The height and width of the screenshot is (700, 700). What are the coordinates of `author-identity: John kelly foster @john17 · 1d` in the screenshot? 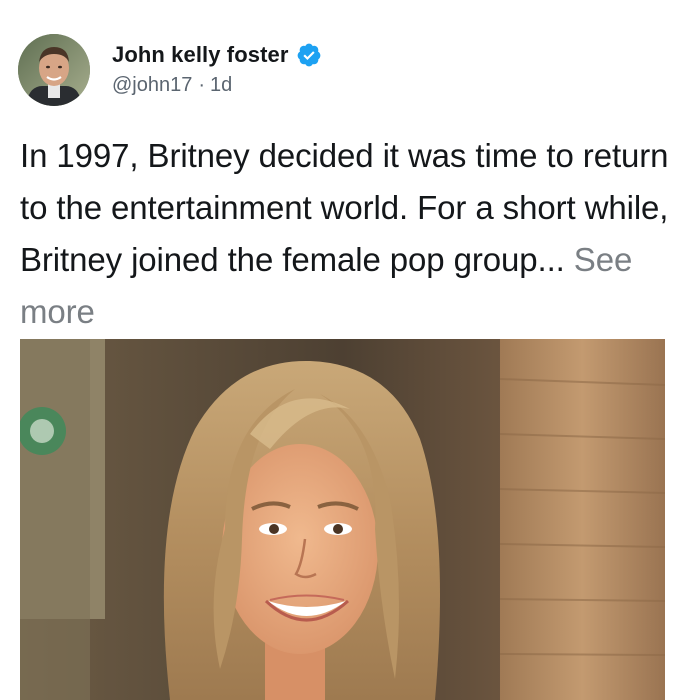 It's located at (217, 68).